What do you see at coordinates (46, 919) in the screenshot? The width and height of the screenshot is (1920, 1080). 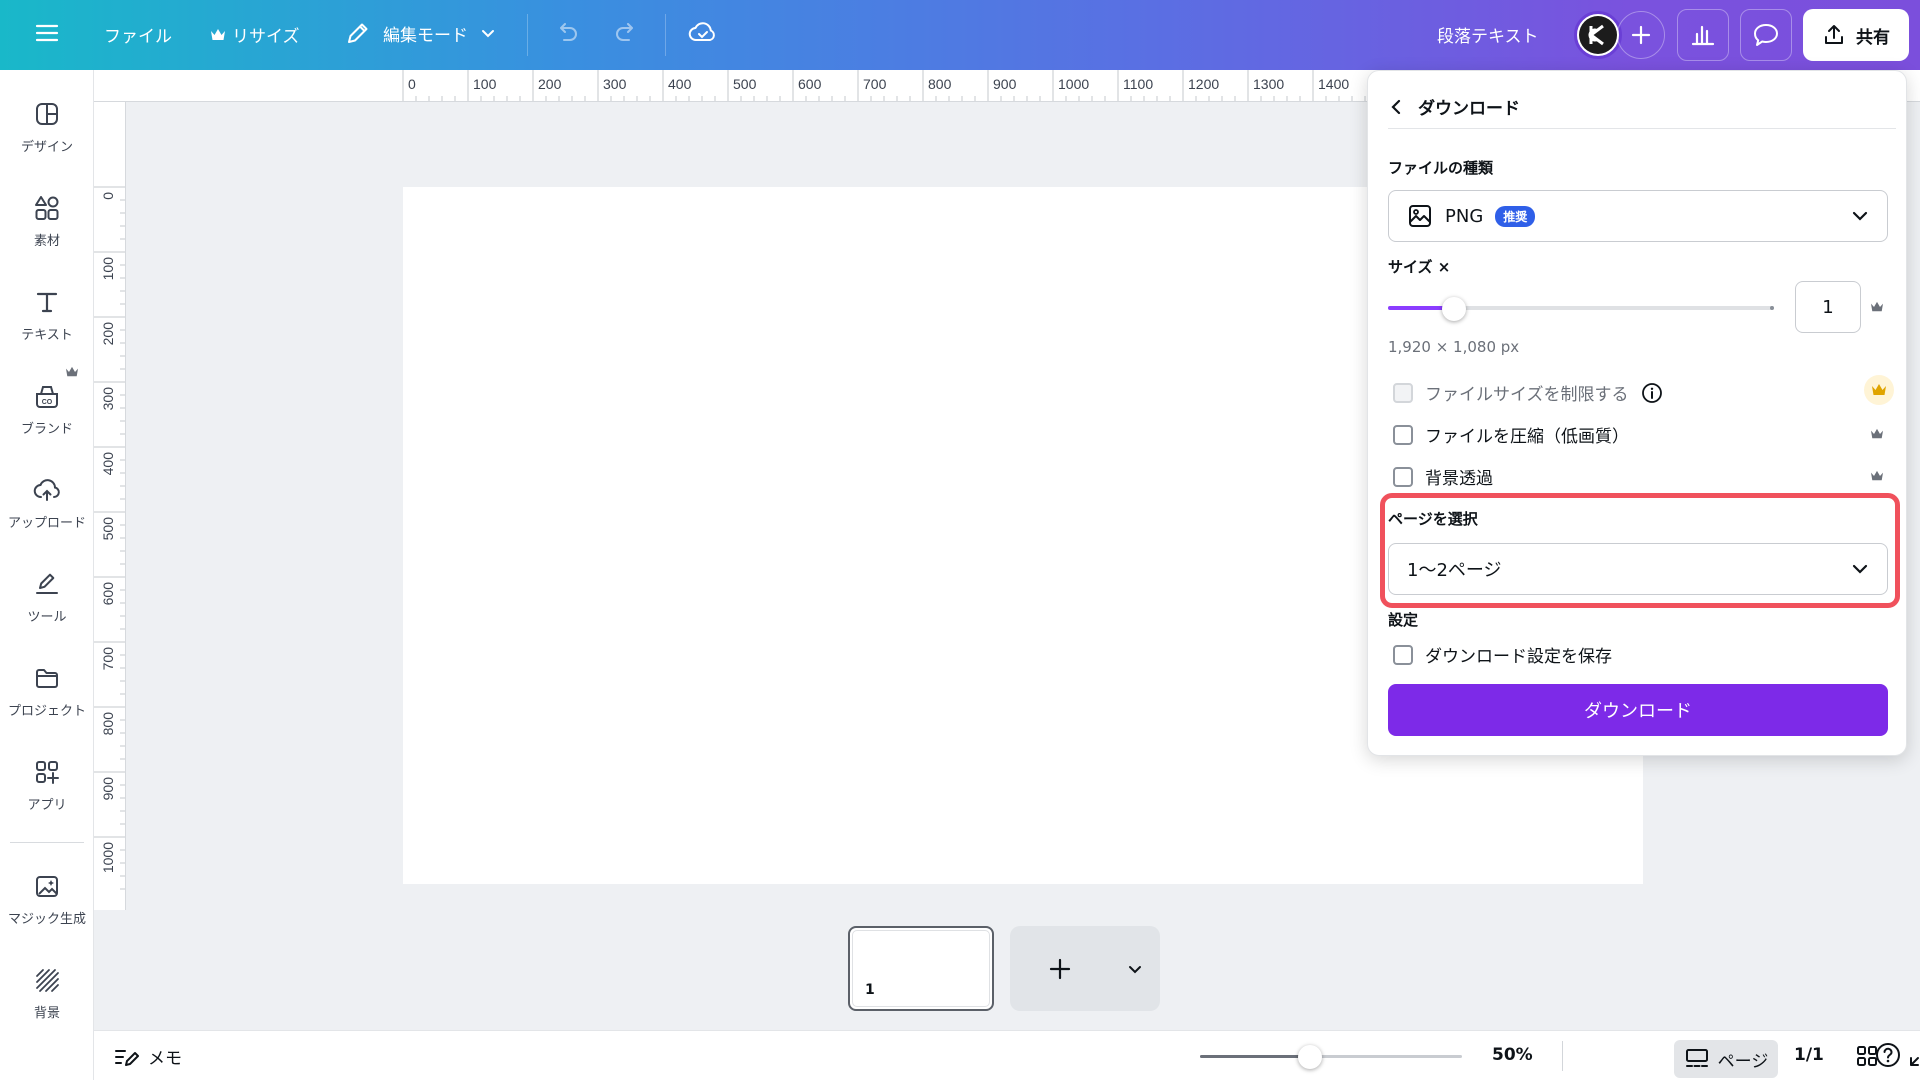 I see `sidebar-item-label: マジック生成` at bounding box center [46, 919].